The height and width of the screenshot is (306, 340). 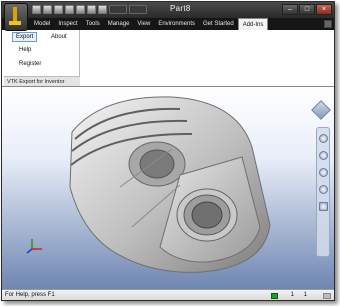 What do you see at coordinates (168, 16) in the screenshot?
I see `title-bar: Part8 – □ ×` at bounding box center [168, 16].